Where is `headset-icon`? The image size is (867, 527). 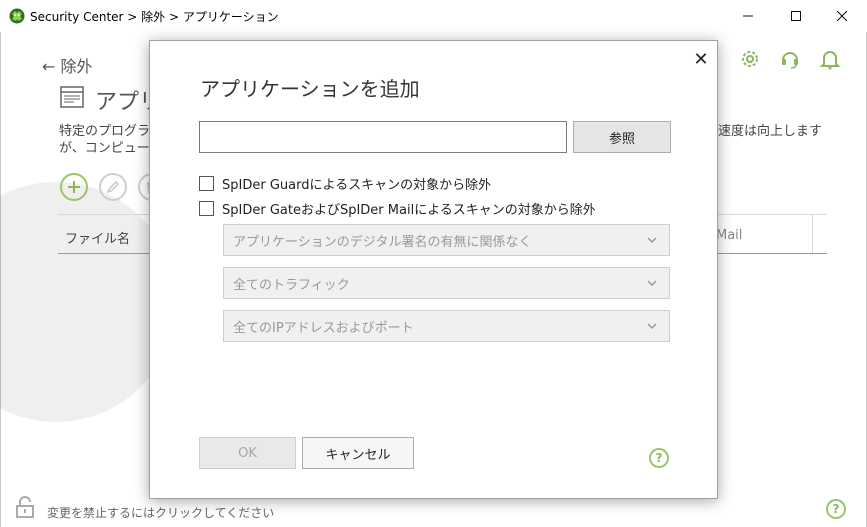
headset-icon is located at coordinates (790, 59).